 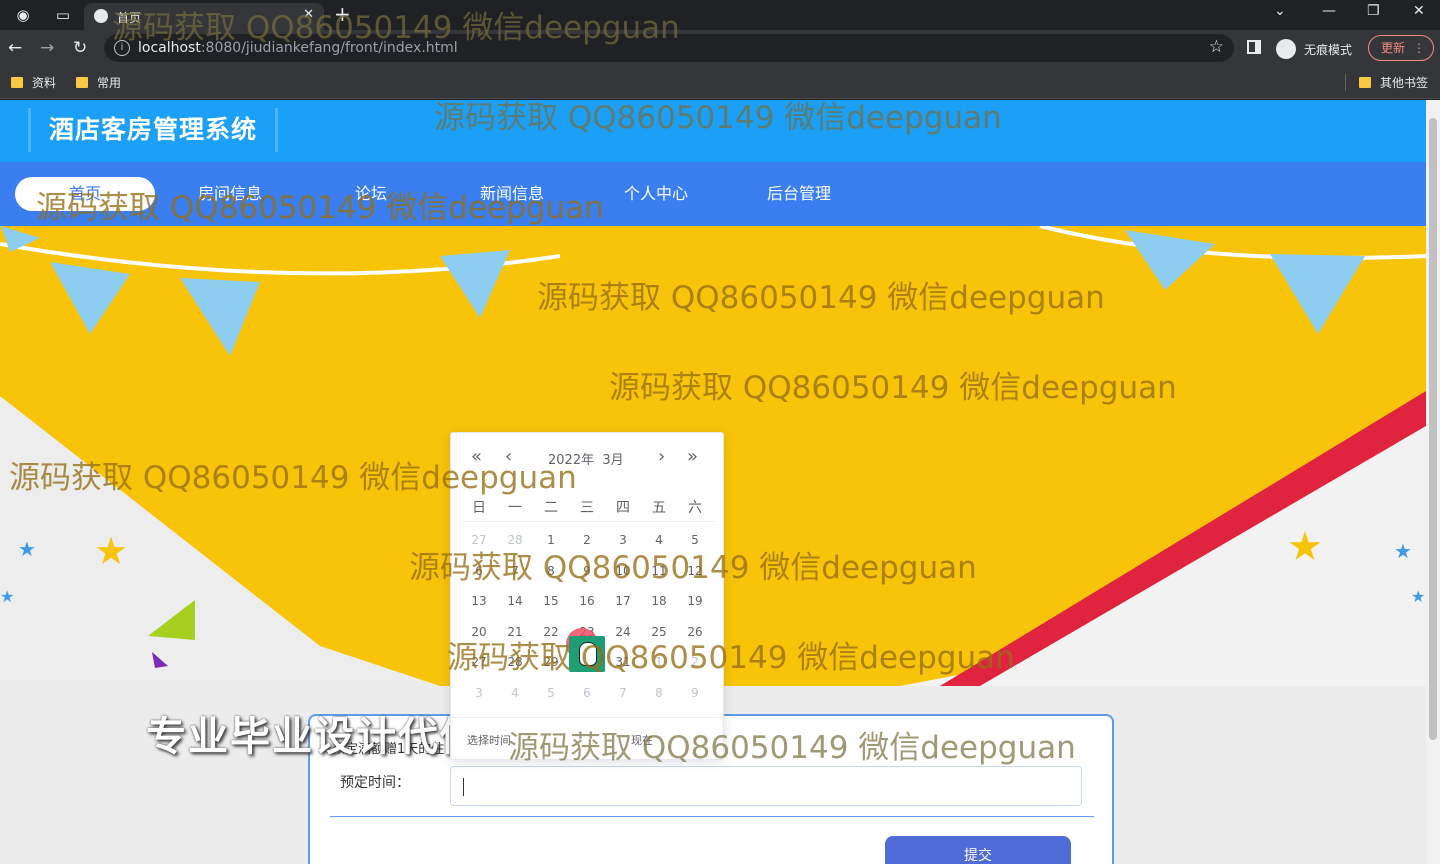 What do you see at coordinates (515, 601) in the screenshot?
I see `date-cell: 14` at bounding box center [515, 601].